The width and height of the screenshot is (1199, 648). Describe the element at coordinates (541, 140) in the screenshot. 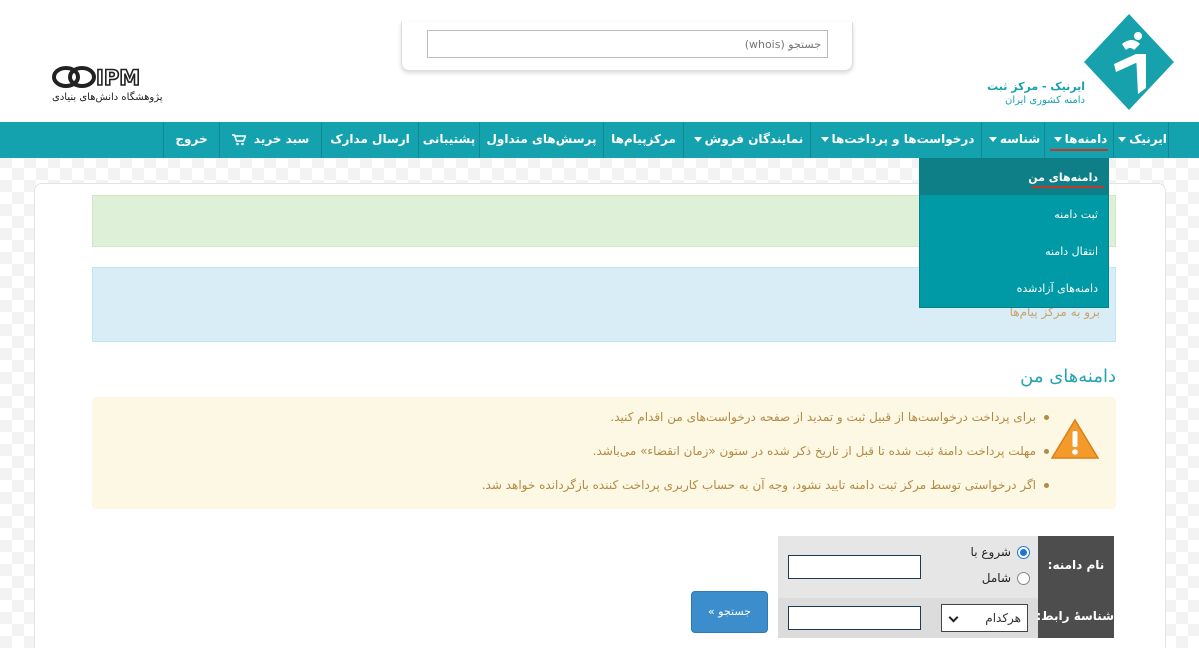

I see `nav-item-faq: پرسش‌های متداول` at that location.